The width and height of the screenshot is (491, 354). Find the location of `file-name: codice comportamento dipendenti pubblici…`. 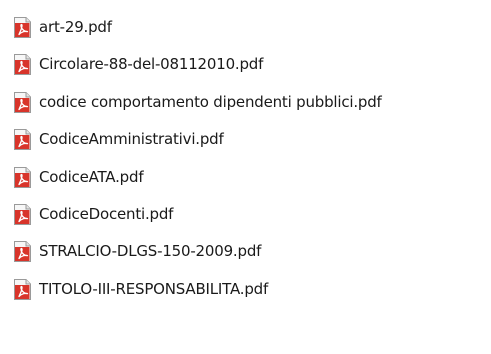

file-name: codice comportamento dipendenti pubblici… is located at coordinates (210, 101).